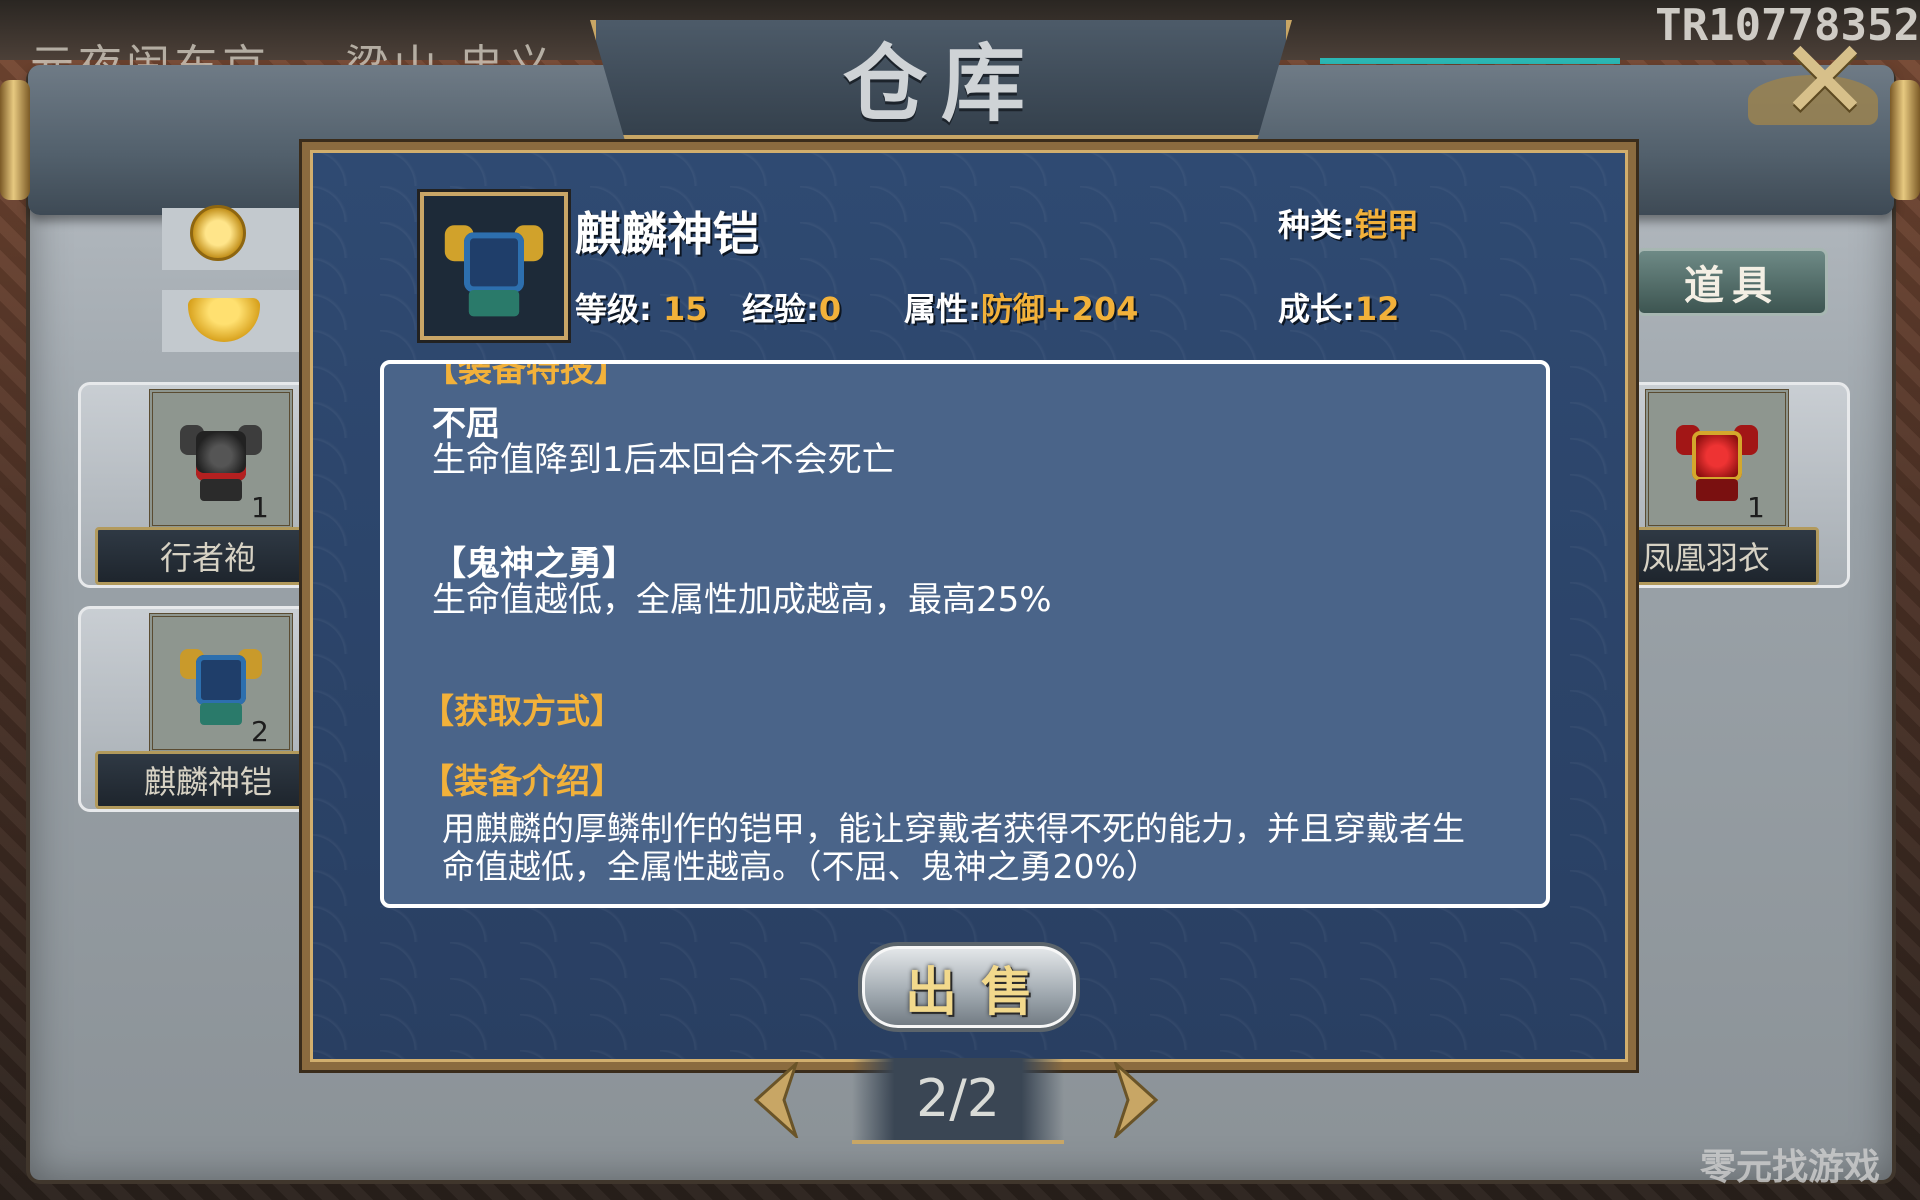 The width and height of the screenshot is (1920, 1200). I want to click on item-count: 2, so click(260, 731).